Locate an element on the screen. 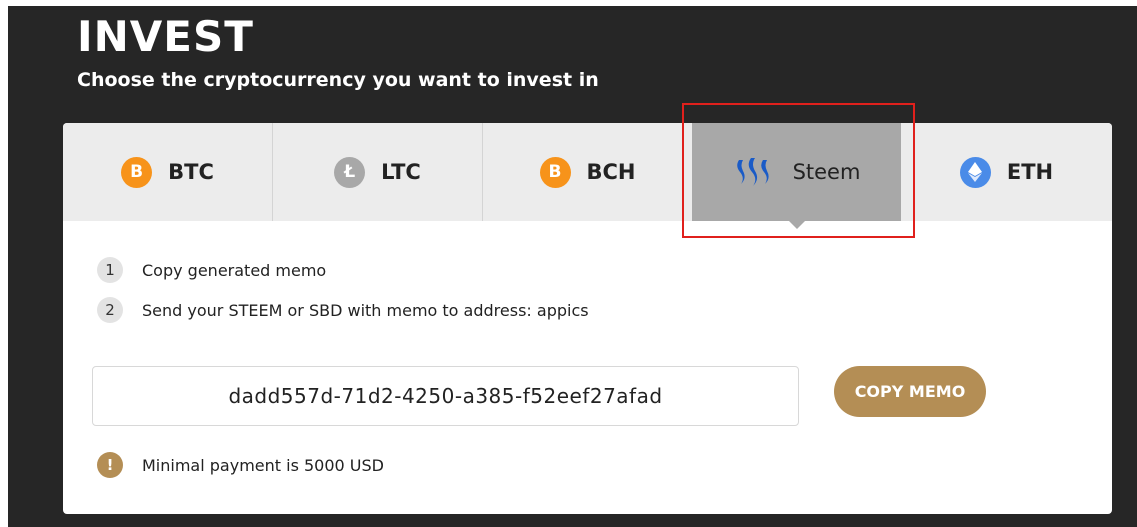 Image resolution: width=1137 pixels, height=527 pixels. memo-field: dadd557d-71d2-4250-a385-f52eef27afad is located at coordinates (445, 396).